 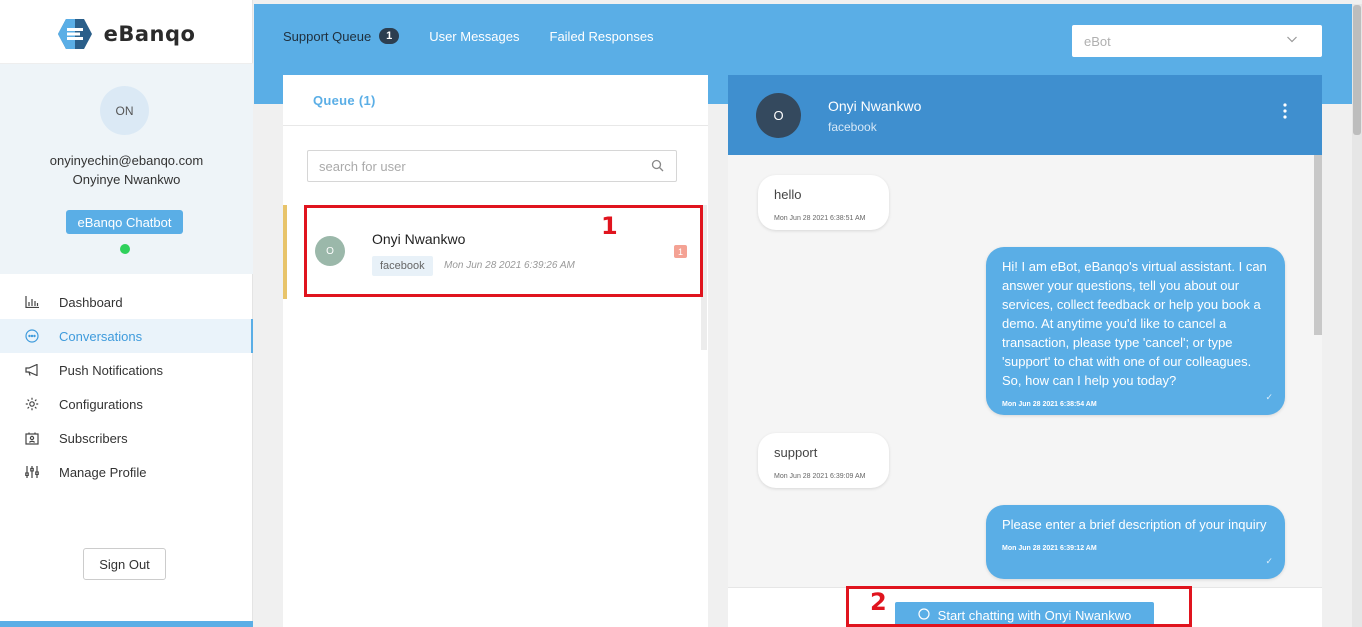 I want to click on tab-count-badge: 1, so click(x=389, y=36).